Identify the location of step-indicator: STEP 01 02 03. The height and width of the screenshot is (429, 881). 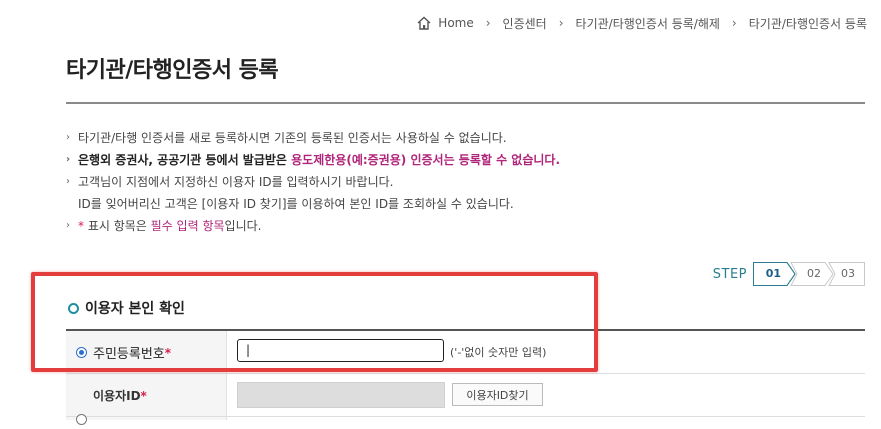
(789, 274).